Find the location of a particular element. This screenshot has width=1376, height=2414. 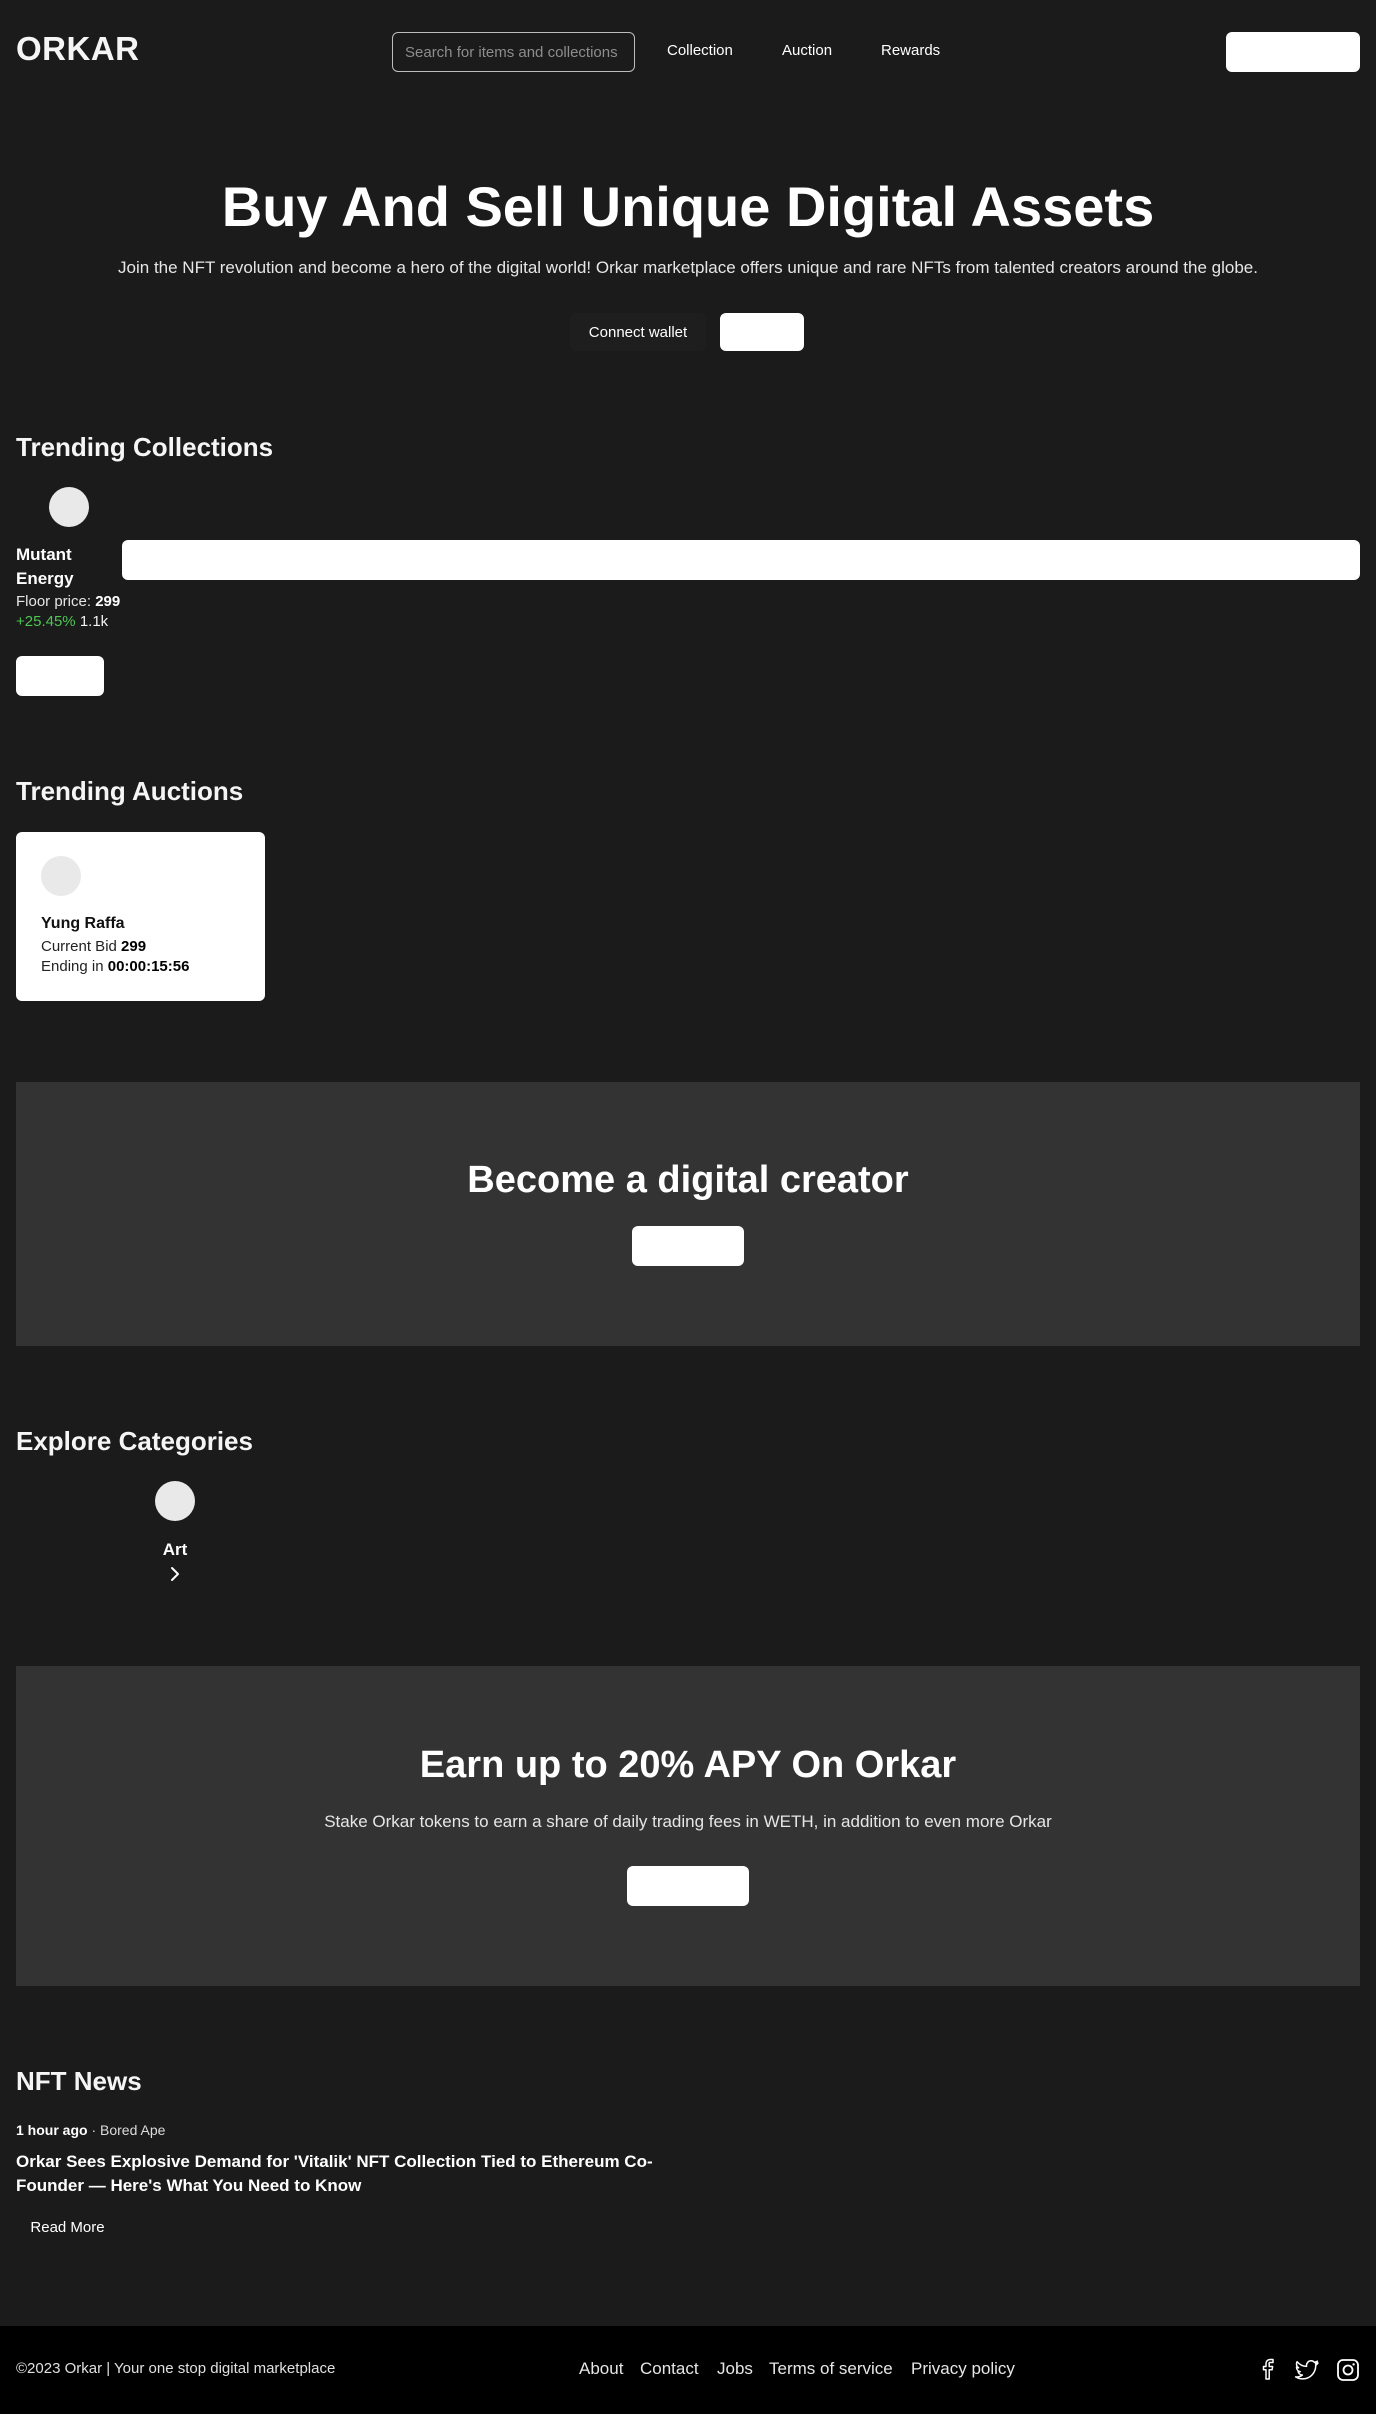

apy-banner-button is located at coordinates (688, 1886).